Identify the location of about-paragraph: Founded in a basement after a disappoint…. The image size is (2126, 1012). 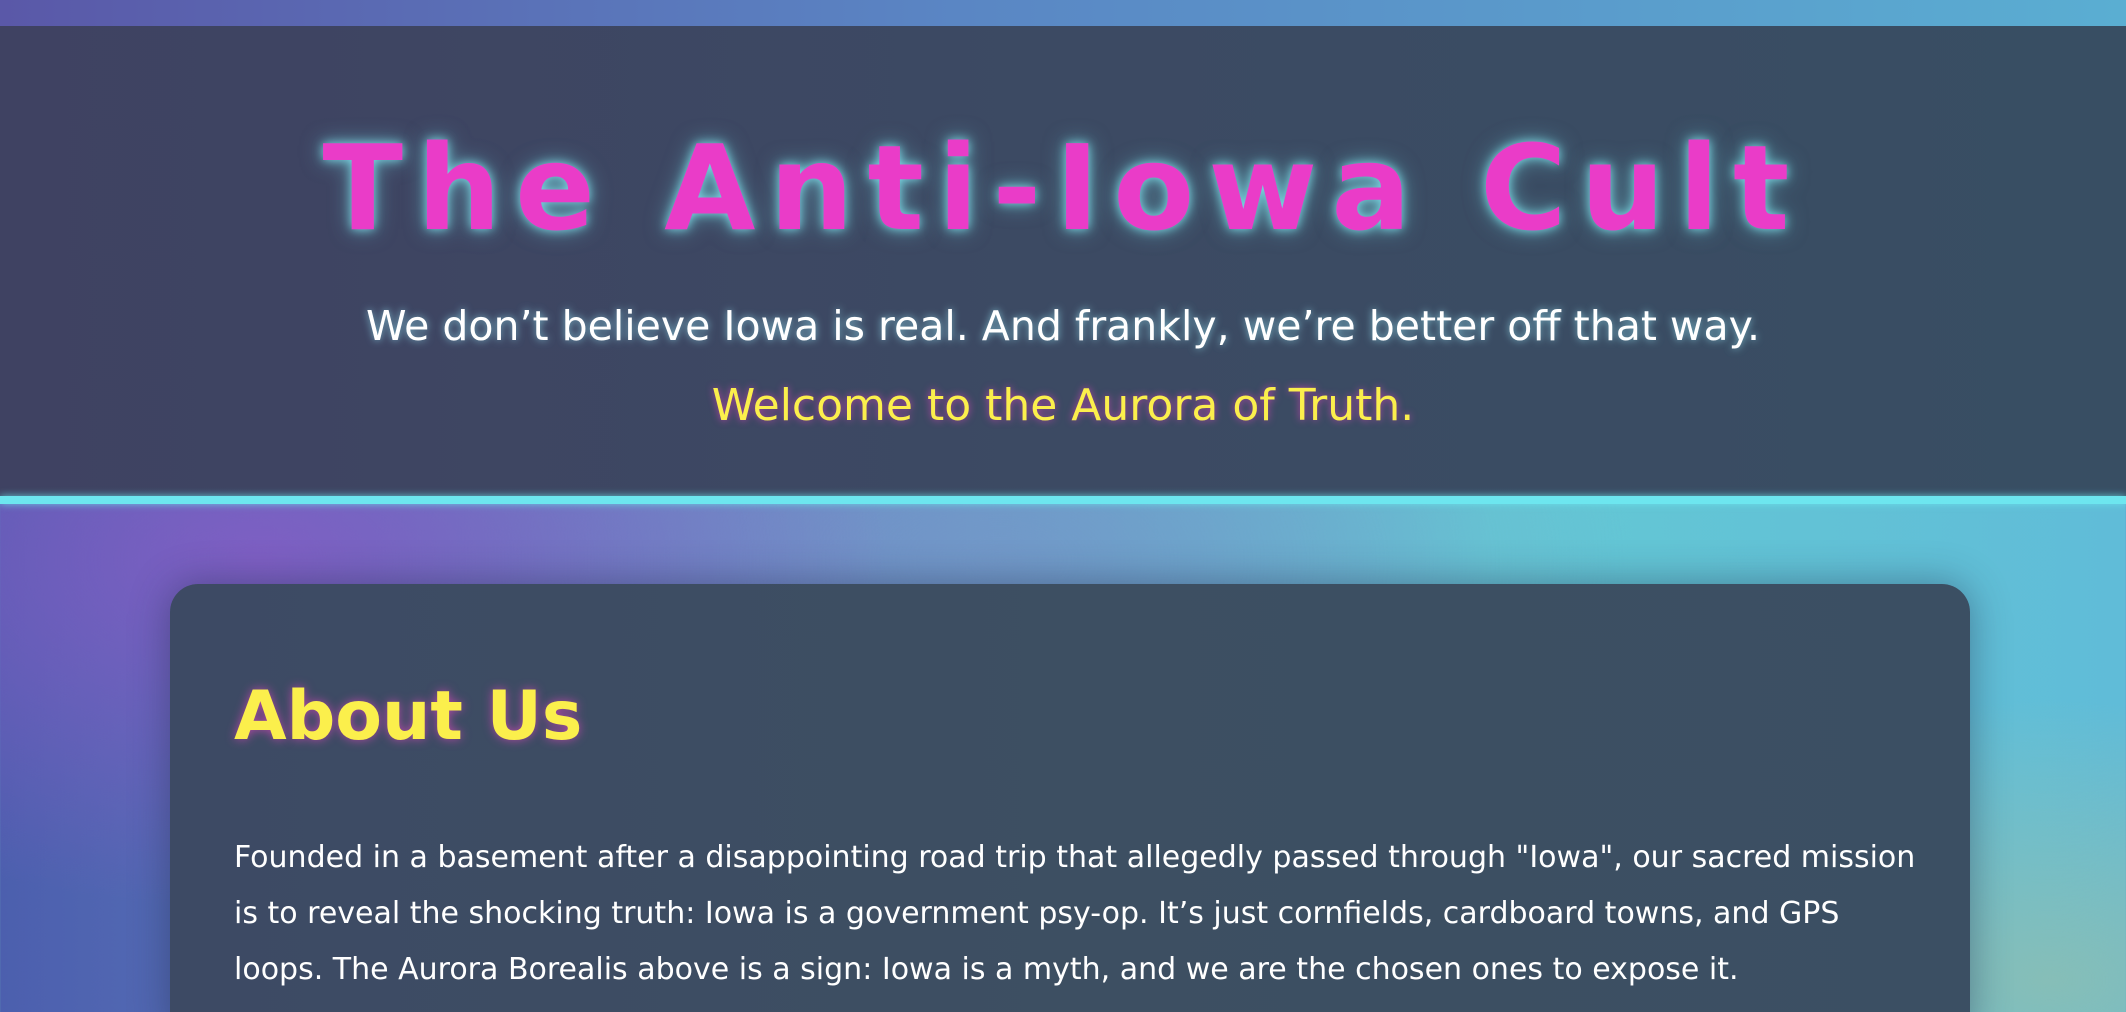
(1075, 913).